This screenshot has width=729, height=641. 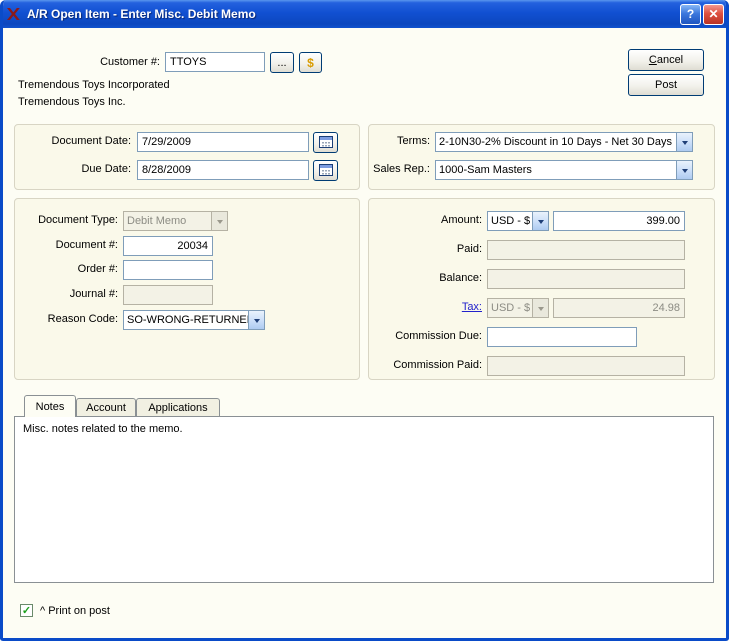 I want to click on dollar-icon: $, so click(x=310, y=62).